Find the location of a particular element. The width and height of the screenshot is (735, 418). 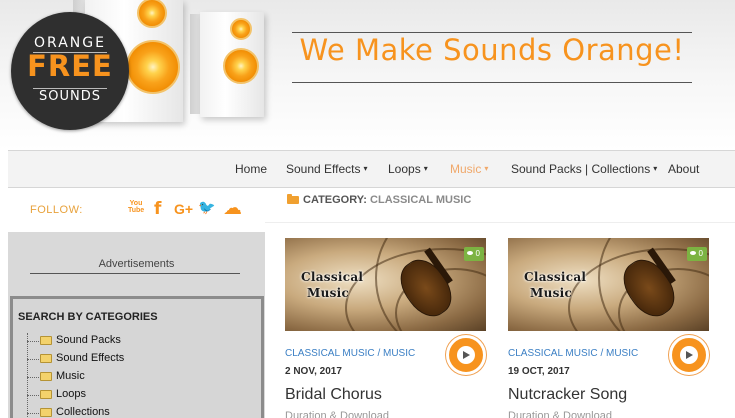

tree-trunk is located at coordinates (27, 375).